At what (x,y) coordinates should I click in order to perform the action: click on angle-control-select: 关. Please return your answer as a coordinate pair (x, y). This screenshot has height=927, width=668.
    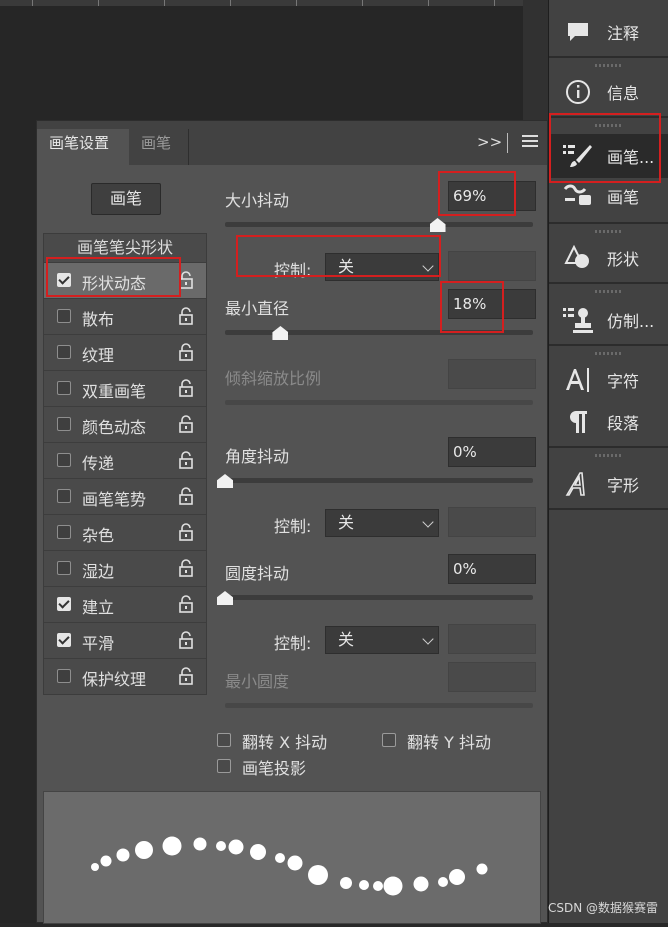
    Looking at the image, I should click on (382, 523).